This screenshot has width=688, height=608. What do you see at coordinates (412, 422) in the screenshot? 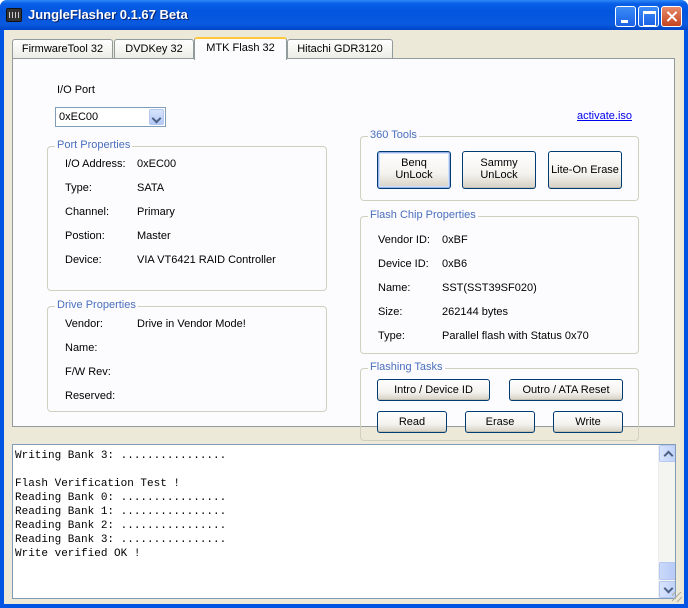
I see `read-button: Read` at bounding box center [412, 422].